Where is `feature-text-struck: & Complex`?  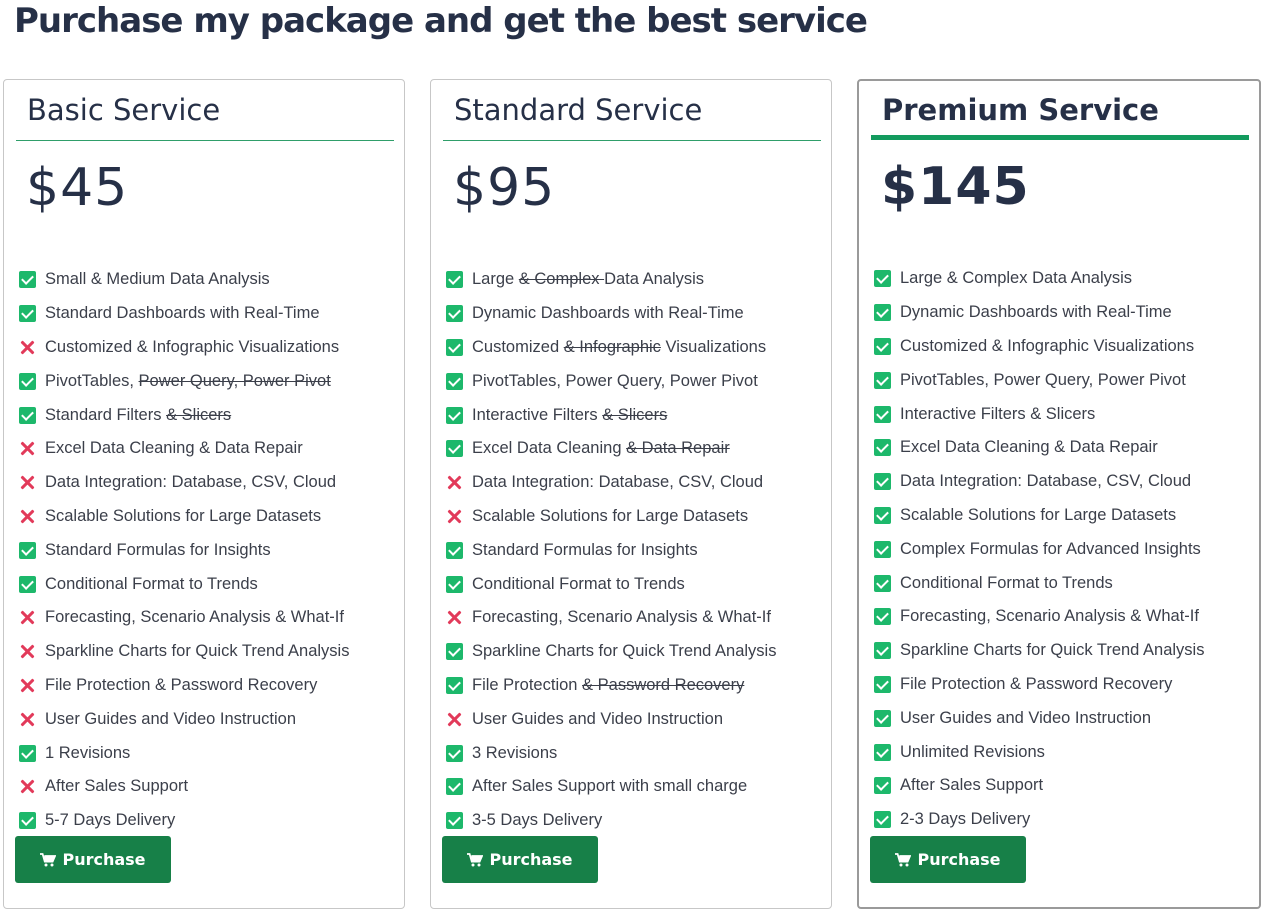 feature-text-struck: & Complex is located at coordinates (561, 279).